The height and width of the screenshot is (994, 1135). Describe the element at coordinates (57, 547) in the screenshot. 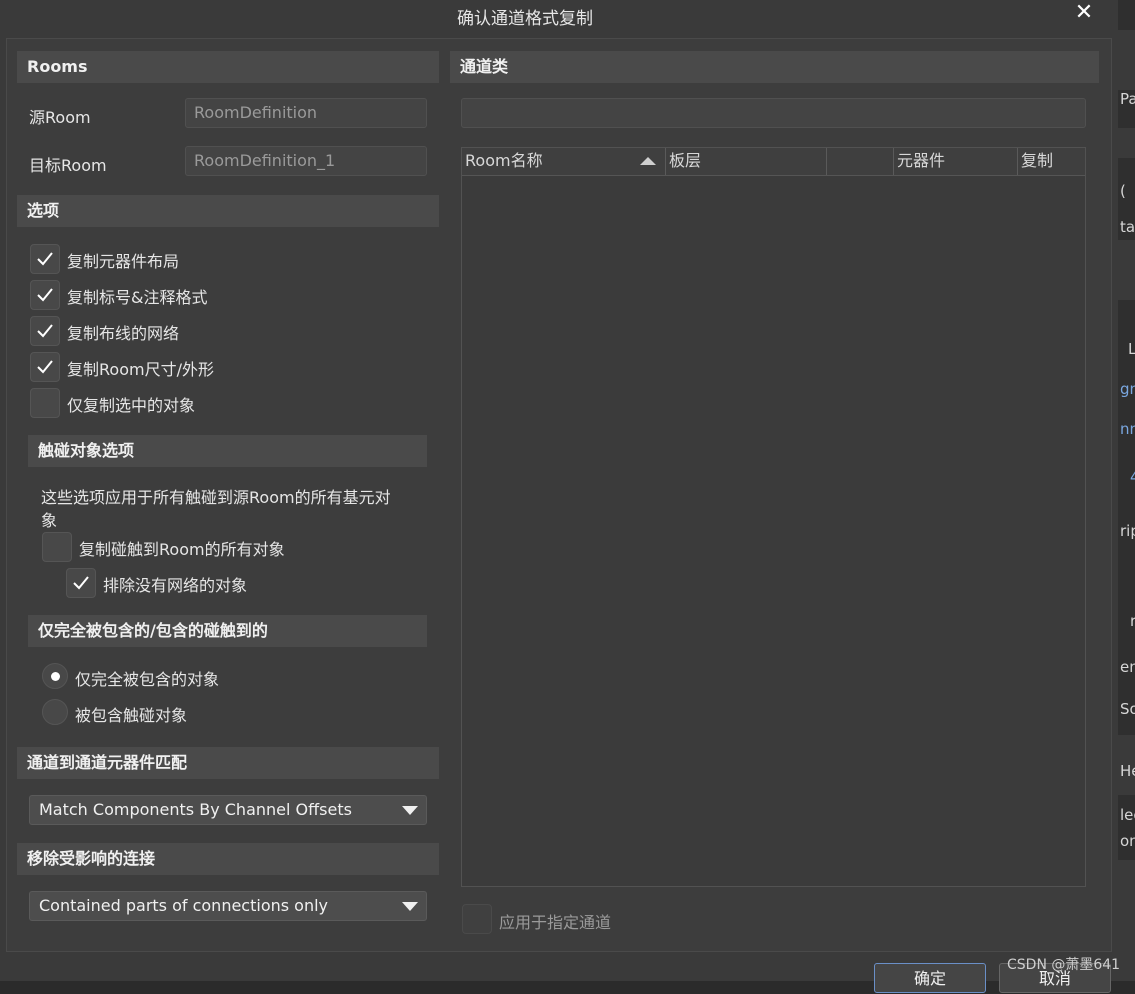

I see `copy-touching-objects-checkbox` at that location.